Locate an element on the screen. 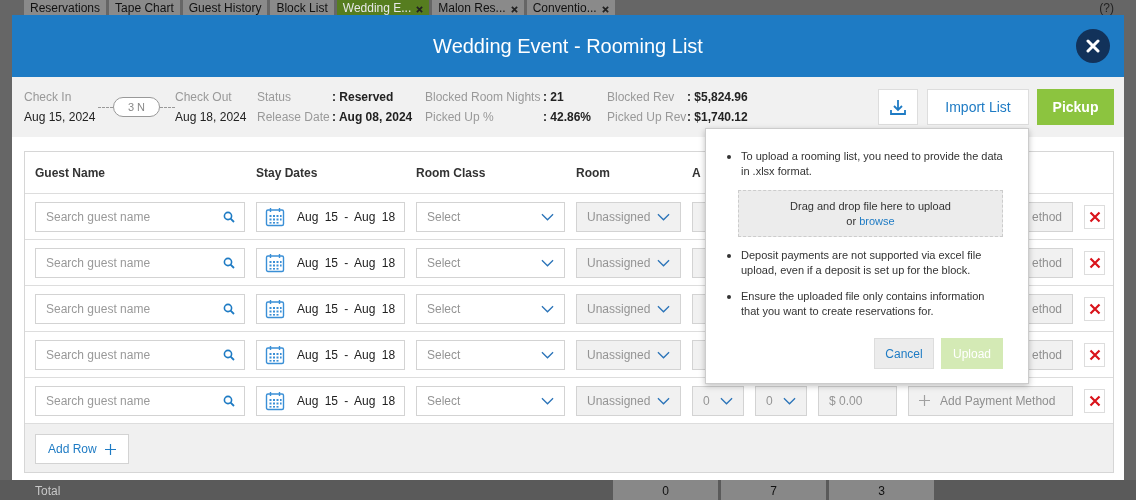 The height and width of the screenshot is (500, 1136). summary-label: Picked Up Rev is located at coordinates (647, 117).